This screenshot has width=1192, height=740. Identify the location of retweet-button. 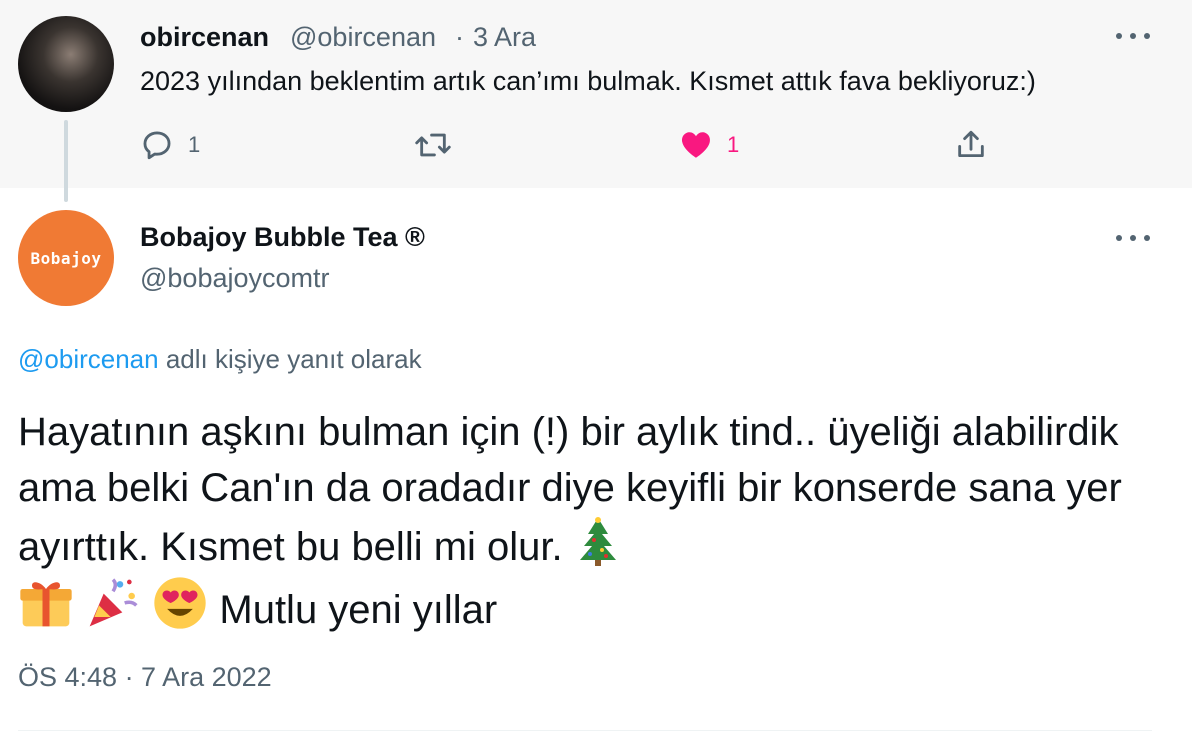
(433, 145).